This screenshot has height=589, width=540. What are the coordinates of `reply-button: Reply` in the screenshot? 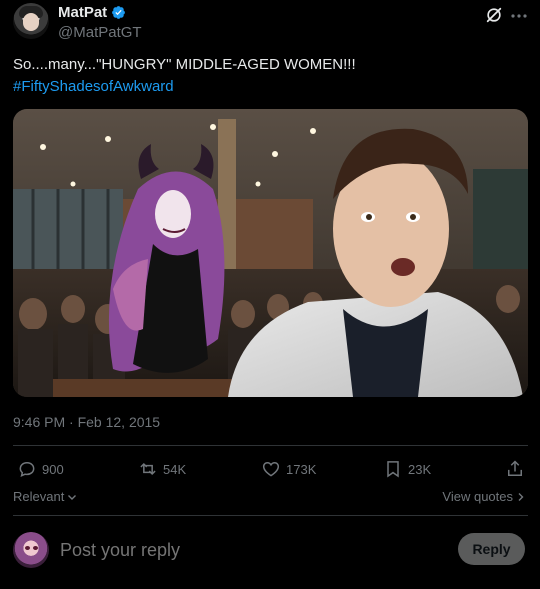 It's located at (491, 549).